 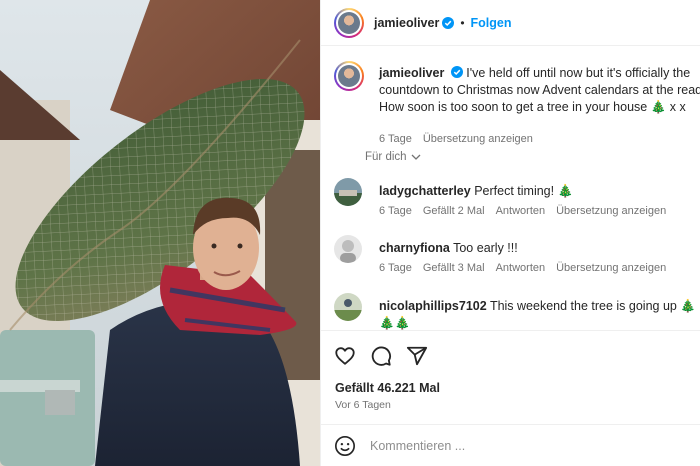 I want to click on comment-sort-toggle: Für dich, so click(x=393, y=157).